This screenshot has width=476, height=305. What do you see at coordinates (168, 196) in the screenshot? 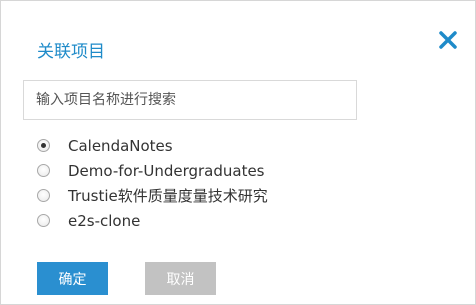
I see `project-option-label: Trustie软件质量度量技术研究` at bounding box center [168, 196].